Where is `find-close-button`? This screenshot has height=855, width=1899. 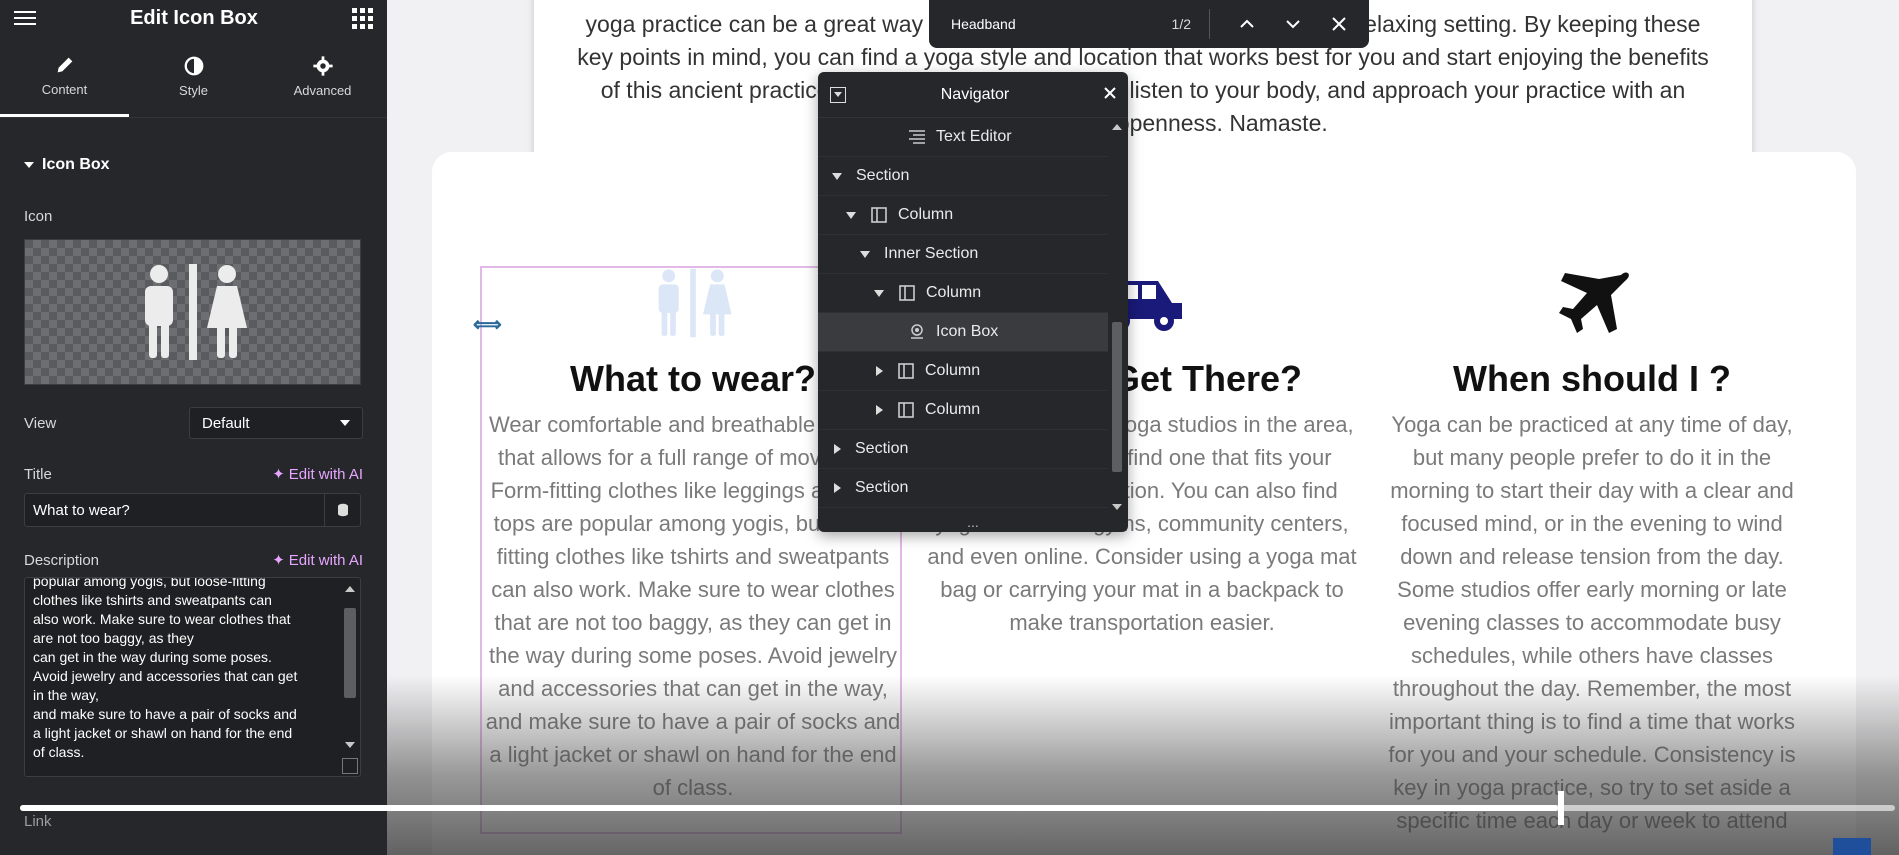
find-close-button is located at coordinates (1339, 24).